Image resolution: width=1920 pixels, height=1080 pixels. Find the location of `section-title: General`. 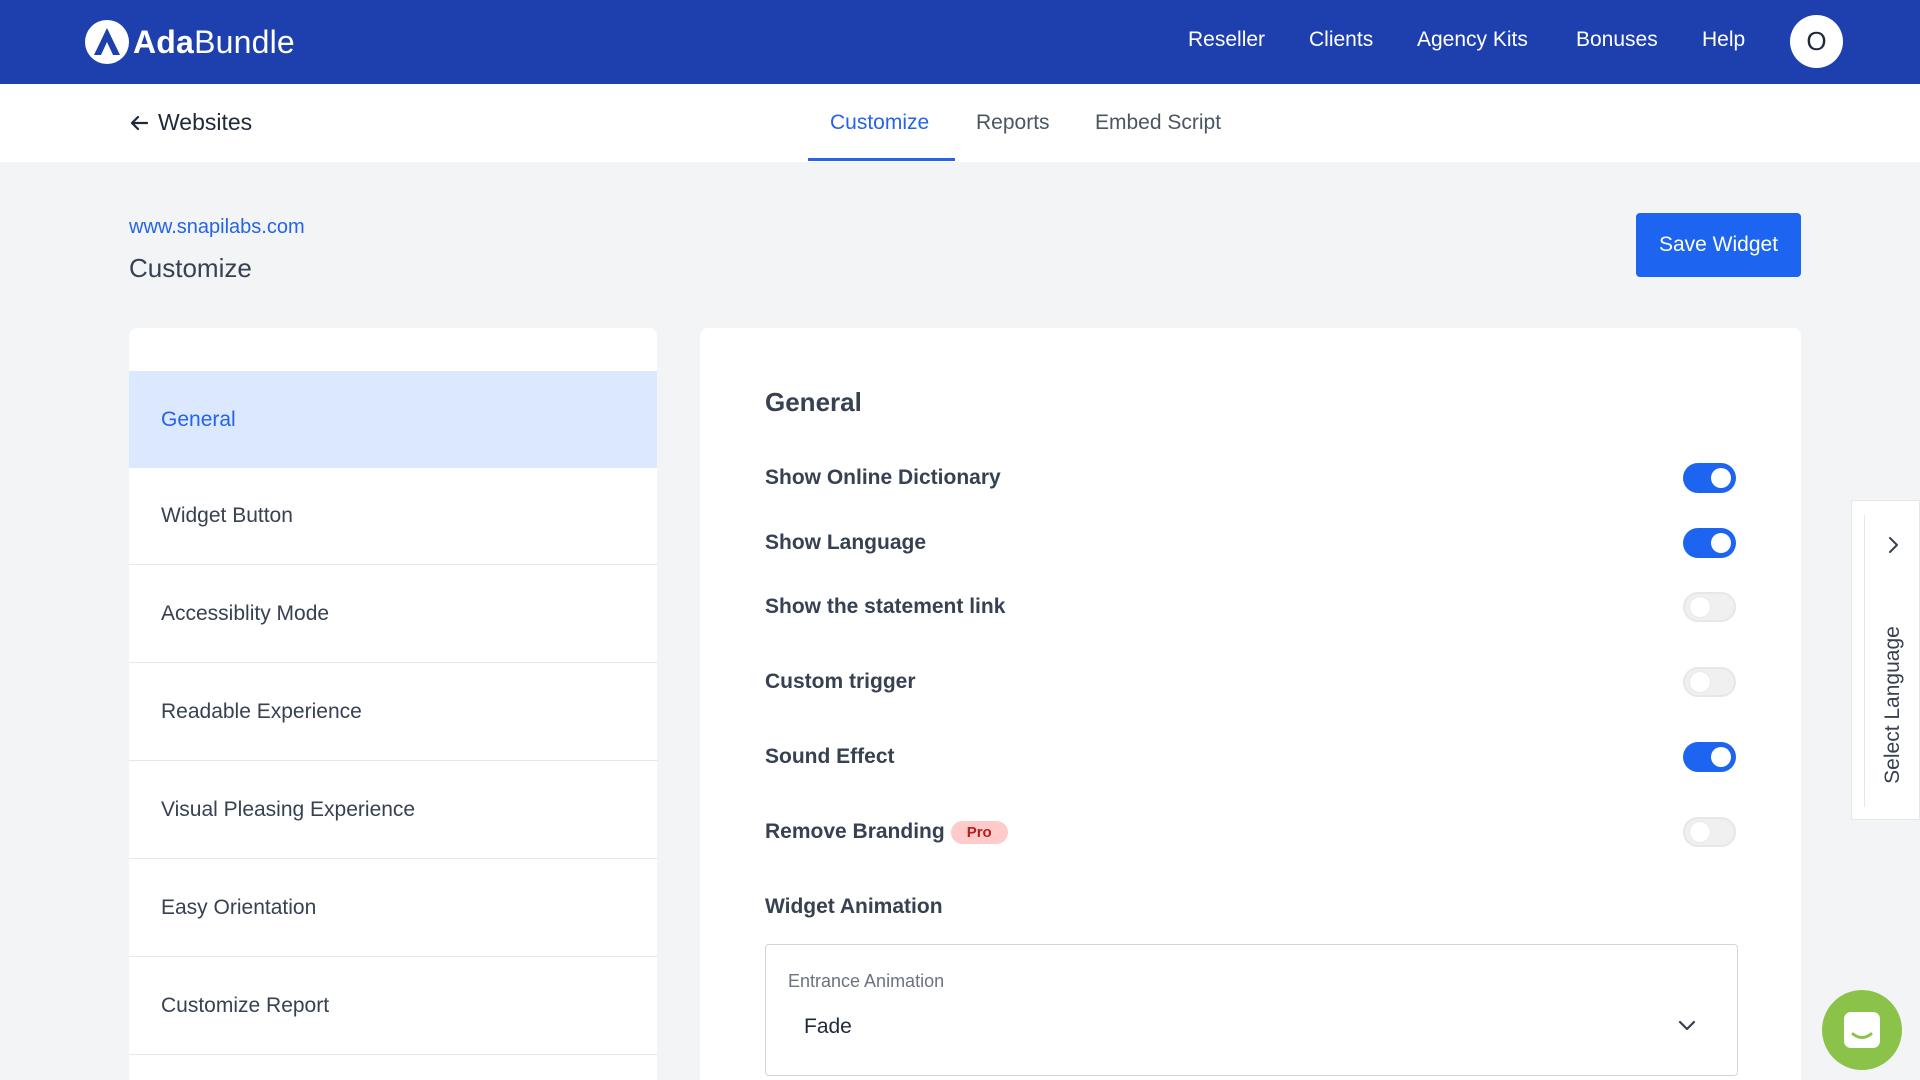

section-title: General is located at coordinates (813, 402).